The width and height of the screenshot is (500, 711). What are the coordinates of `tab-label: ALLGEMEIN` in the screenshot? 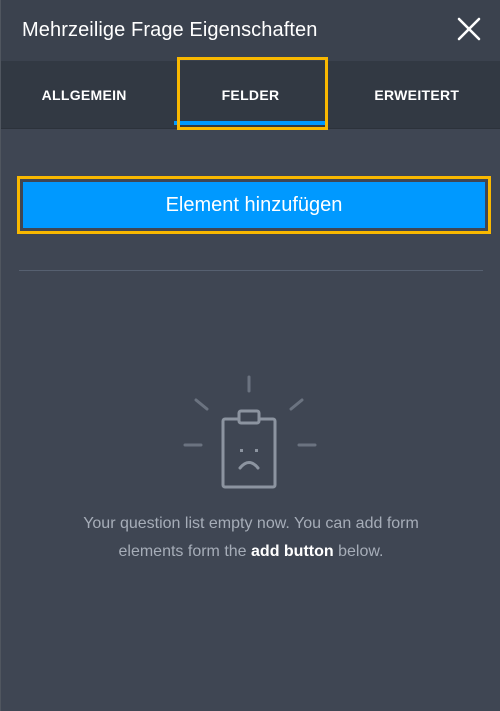 It's located at (84, 94).